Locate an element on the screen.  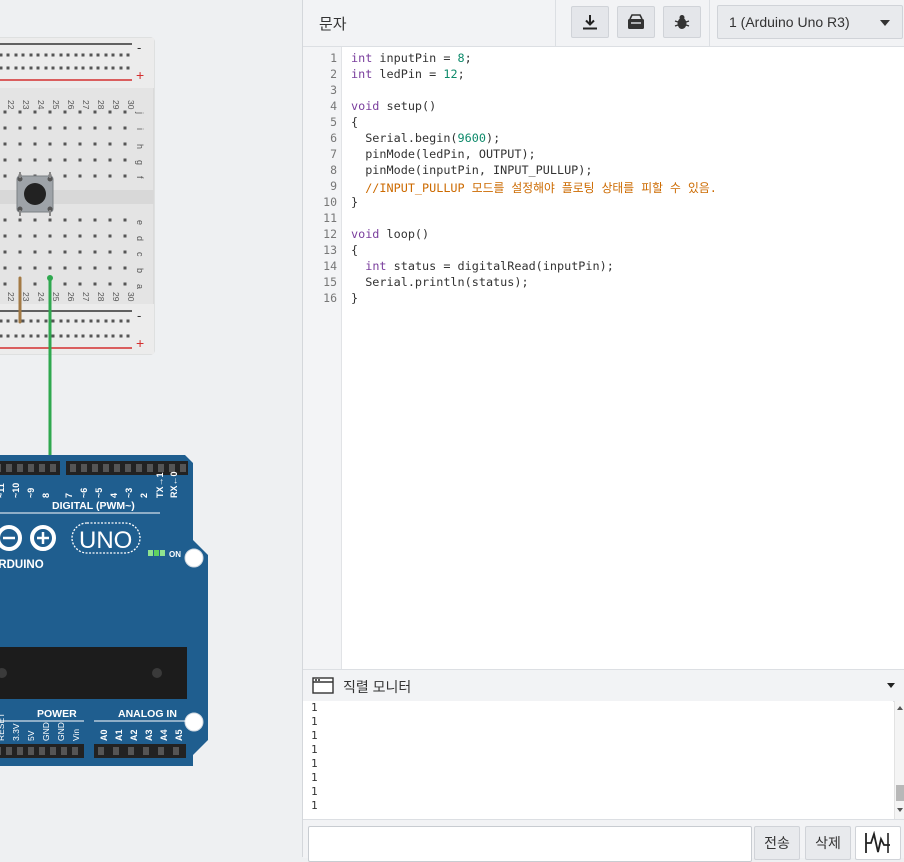
code-line: pinMode(ledPin, OUTPUT); is located at coordinates (443, 154).